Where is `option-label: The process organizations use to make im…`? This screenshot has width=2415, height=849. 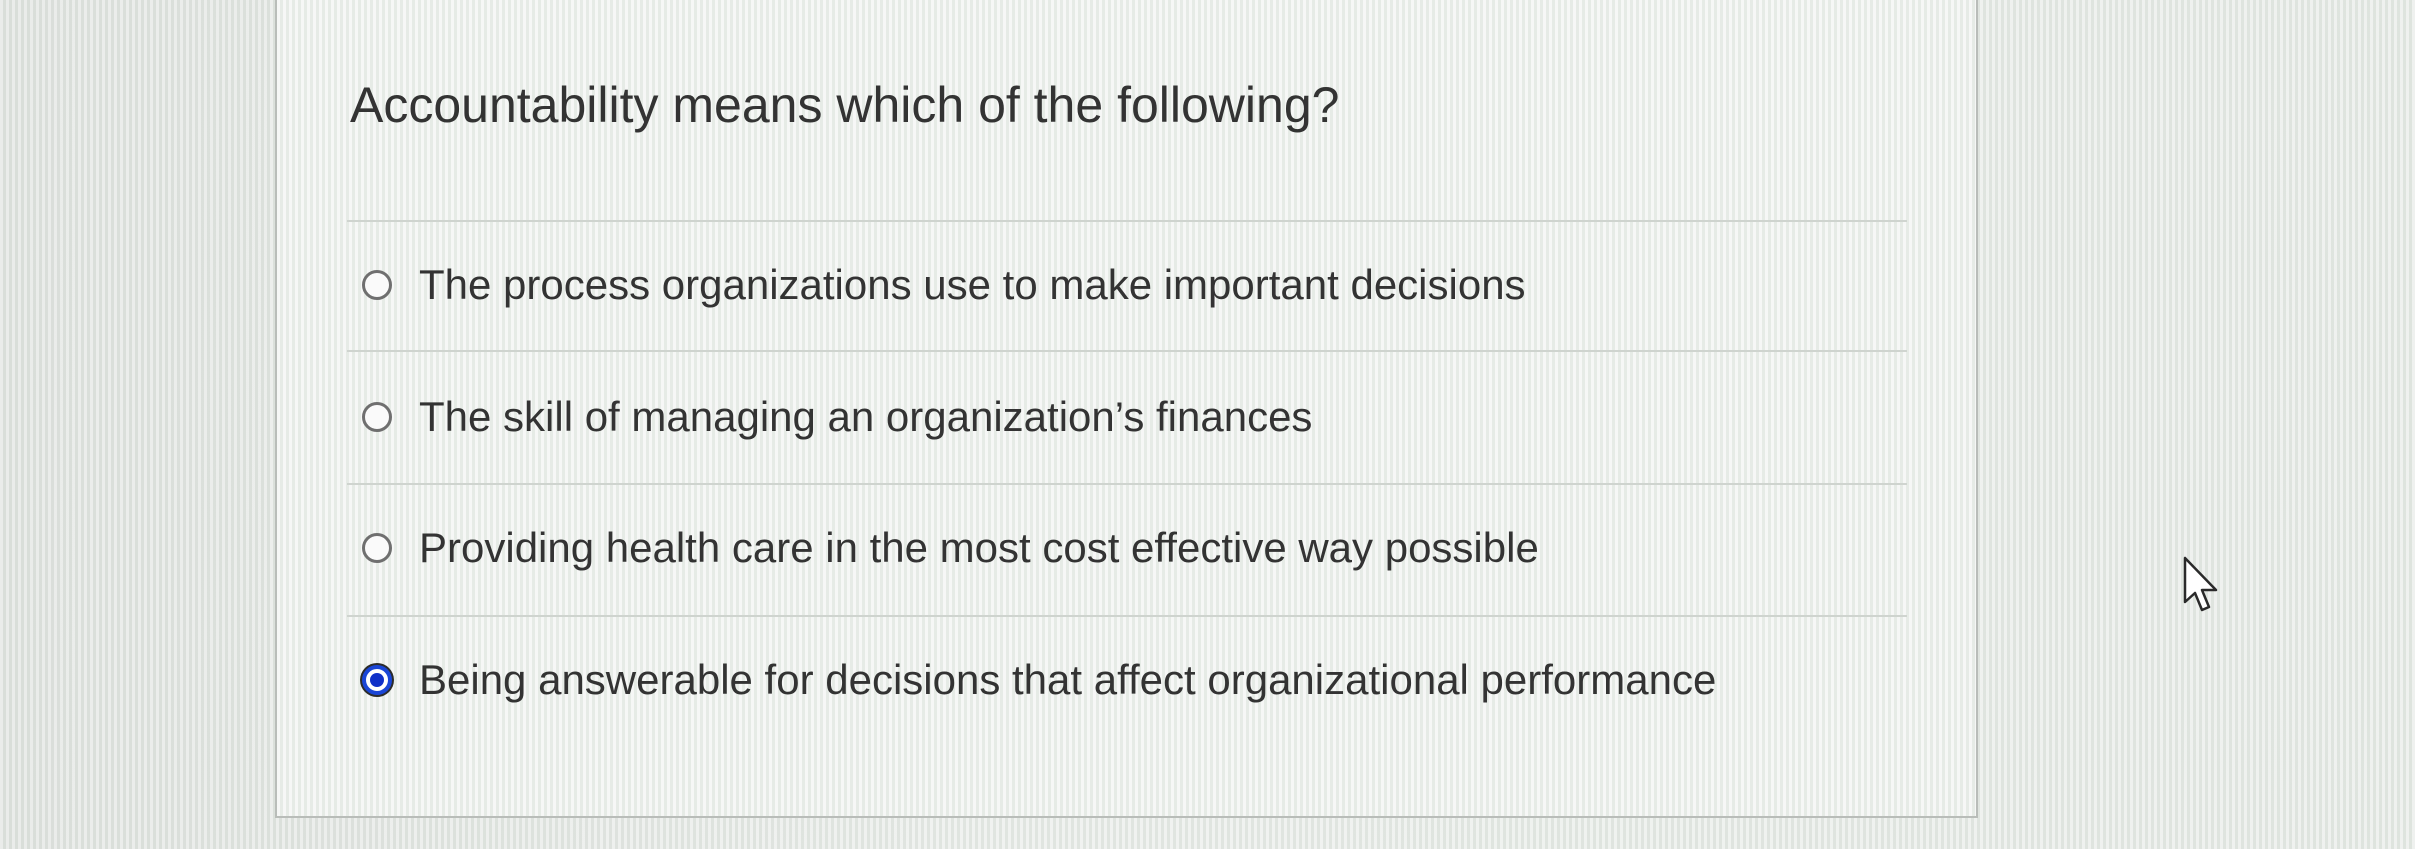 option-label: The process organizations use to make im… is located at coordinates (972, 284).